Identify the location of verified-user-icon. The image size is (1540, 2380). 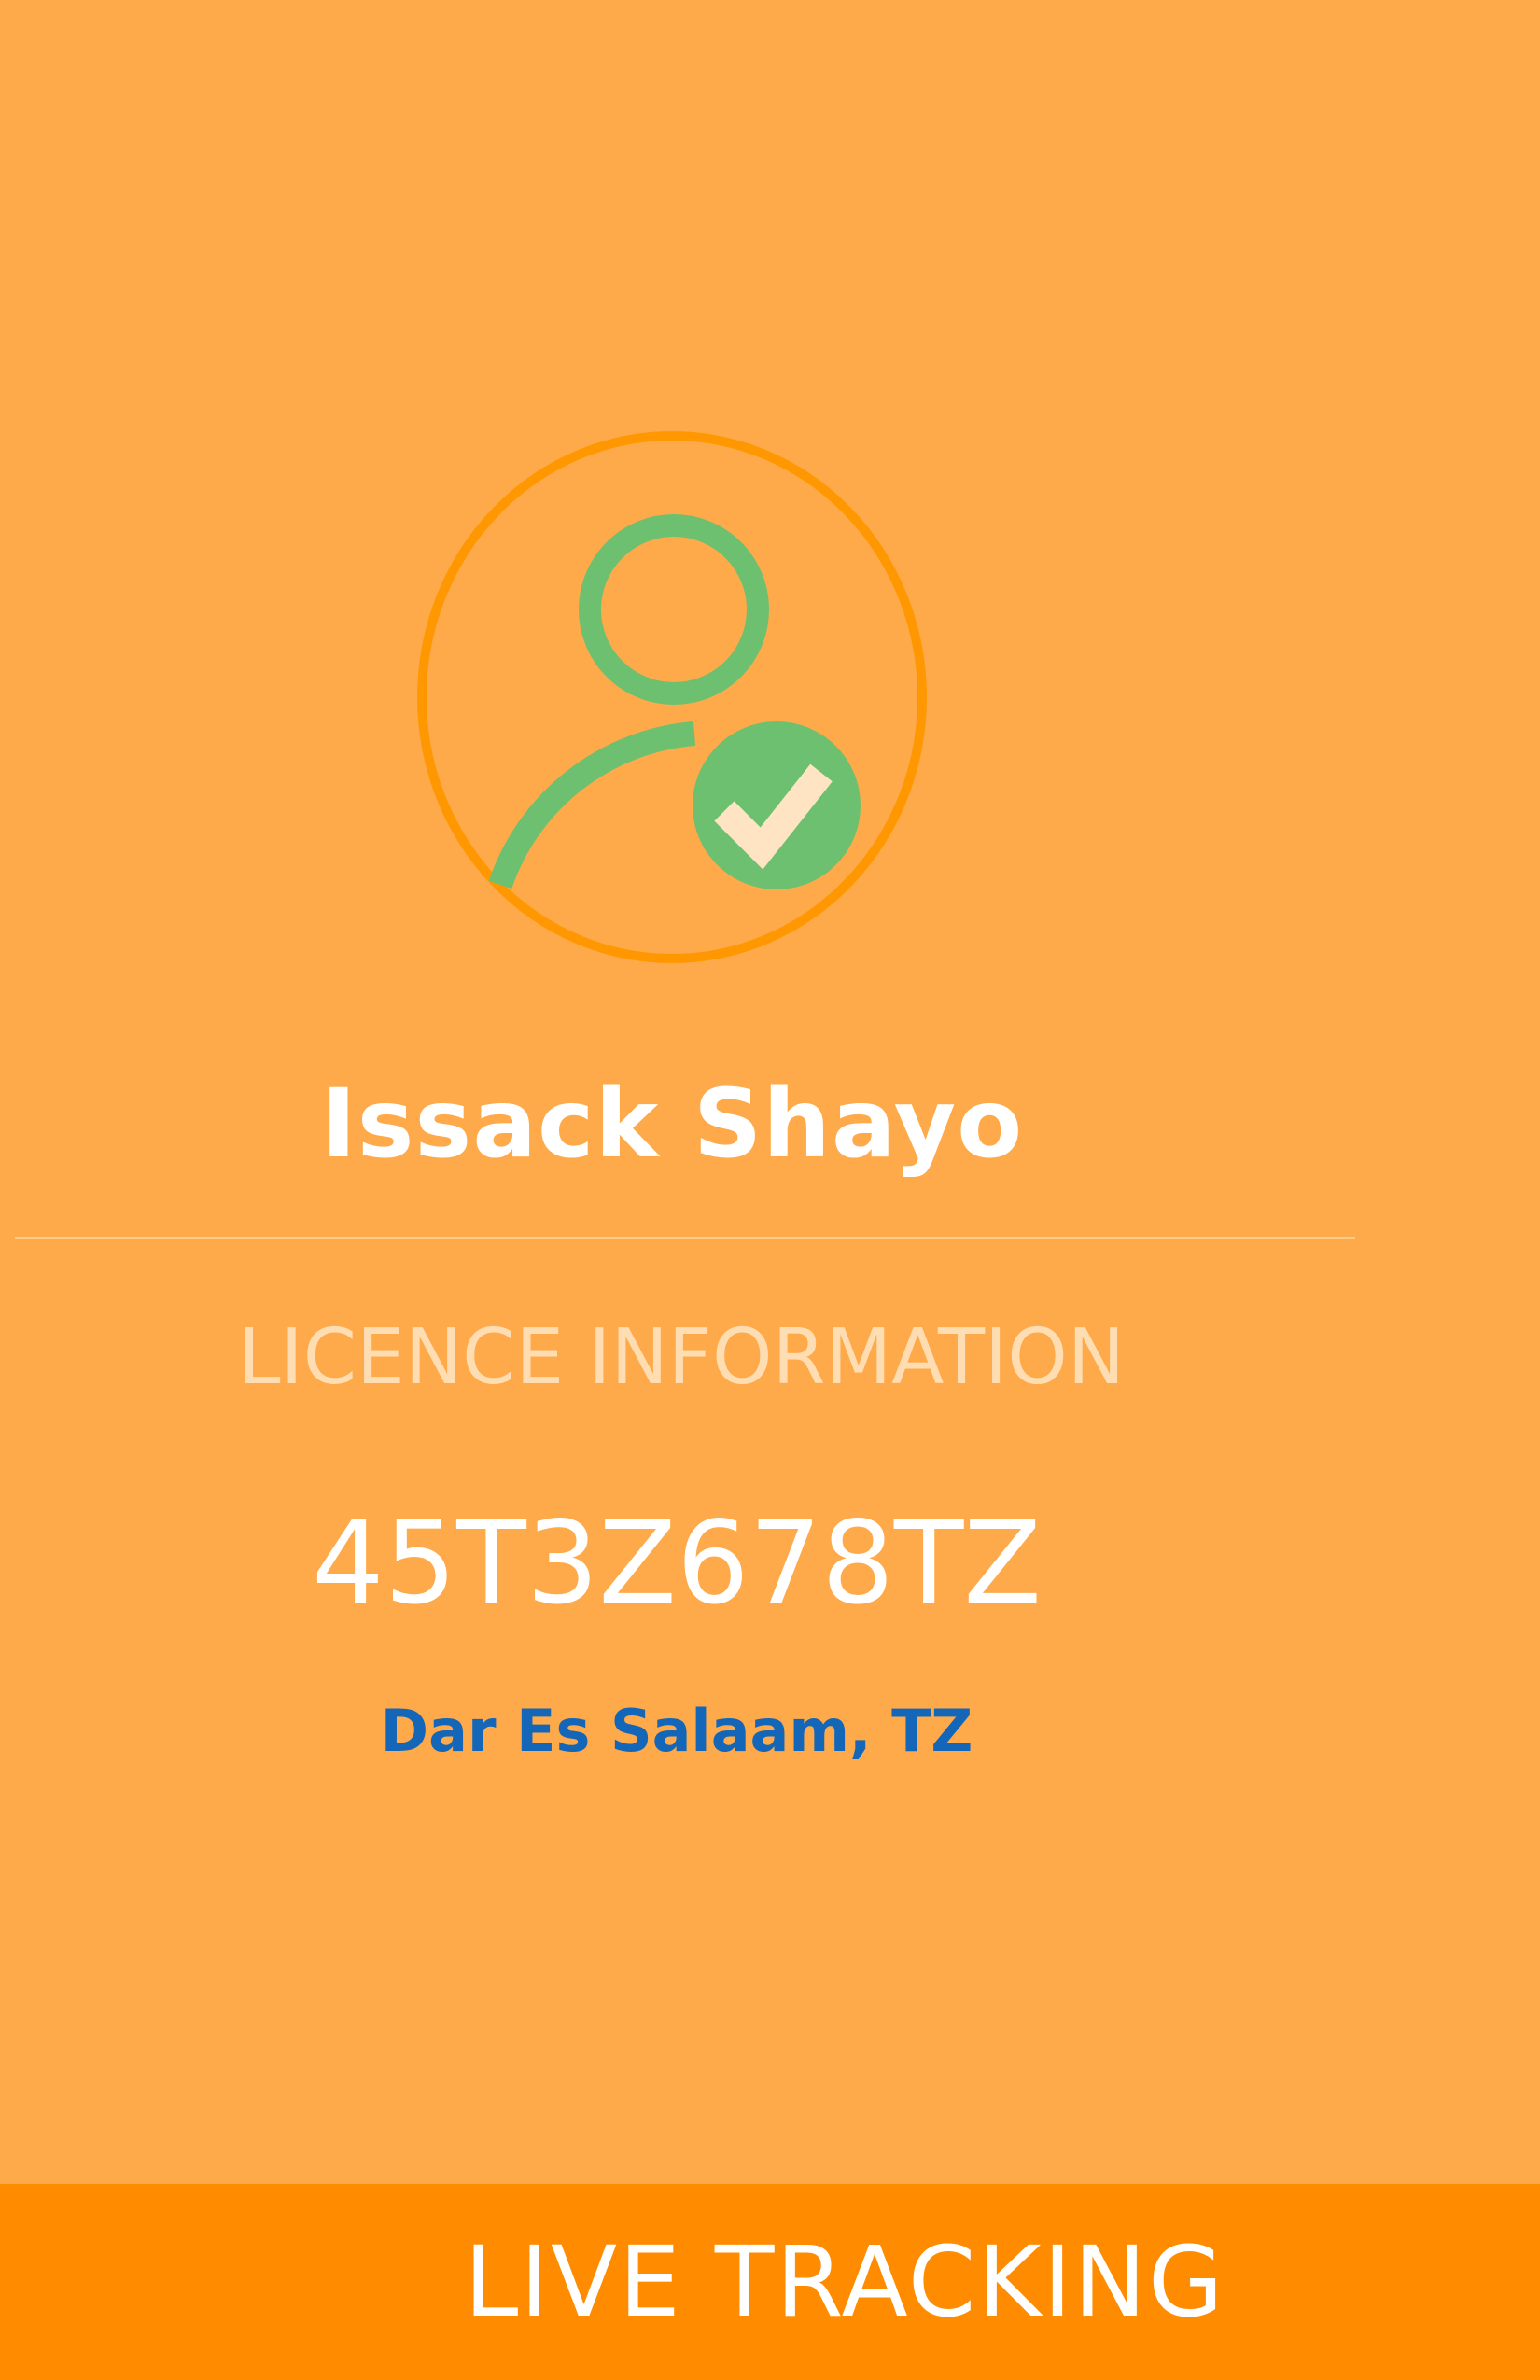
(672, 700).